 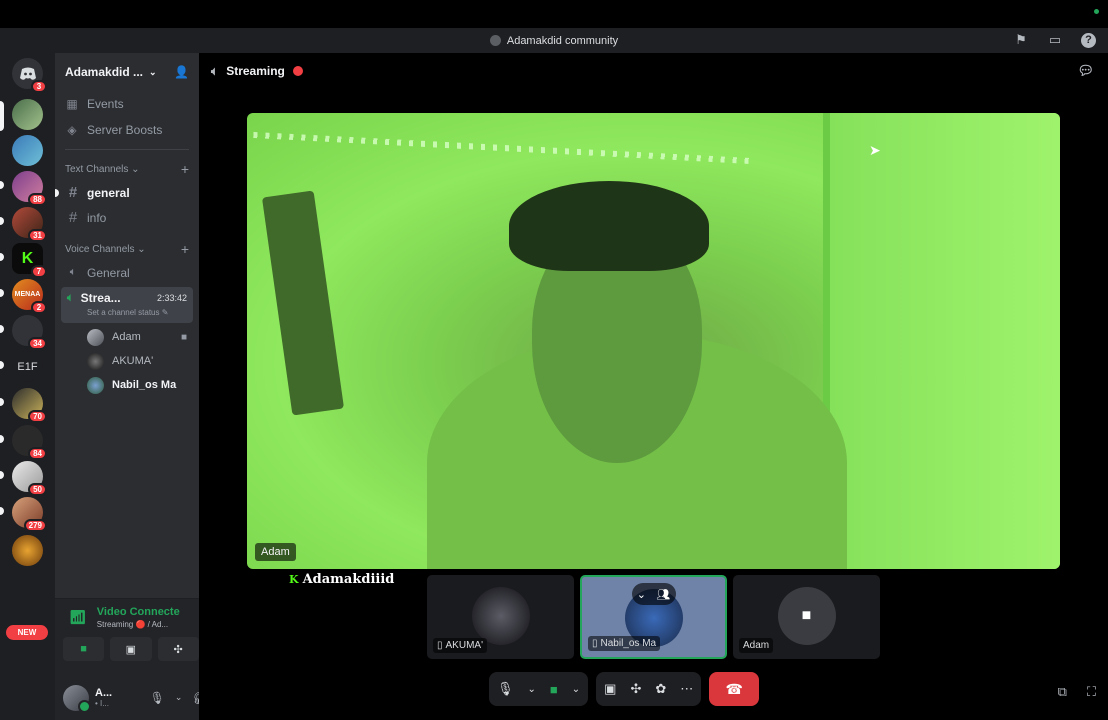 I want to click on pop-out-icon: ⧉, so click(x=1062, y=692).